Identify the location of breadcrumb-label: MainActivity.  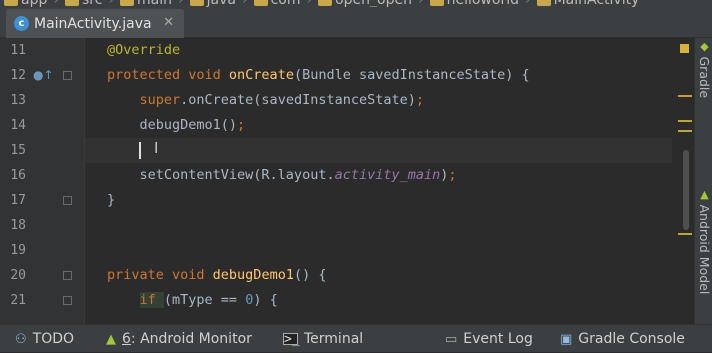
(597, 3).